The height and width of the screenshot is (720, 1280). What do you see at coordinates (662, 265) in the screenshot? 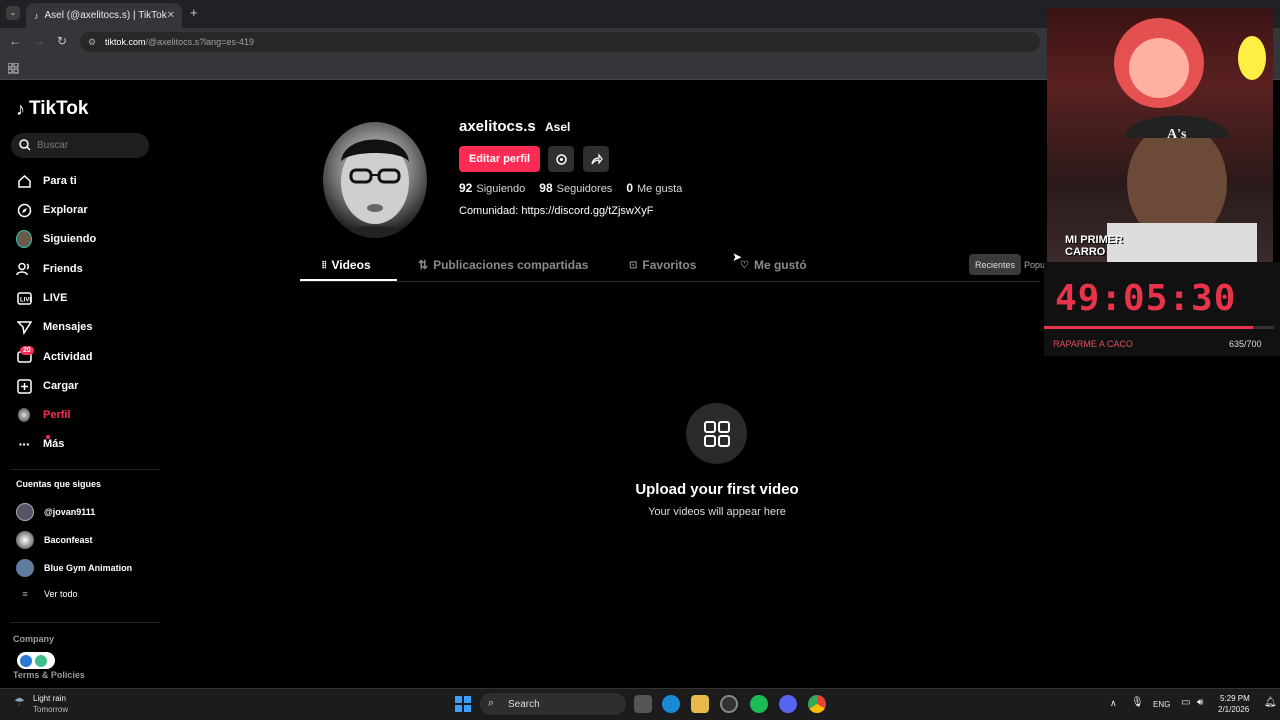
I see `tab-favorites: ⊡ Favoritos` at bounding box center [662, 265].